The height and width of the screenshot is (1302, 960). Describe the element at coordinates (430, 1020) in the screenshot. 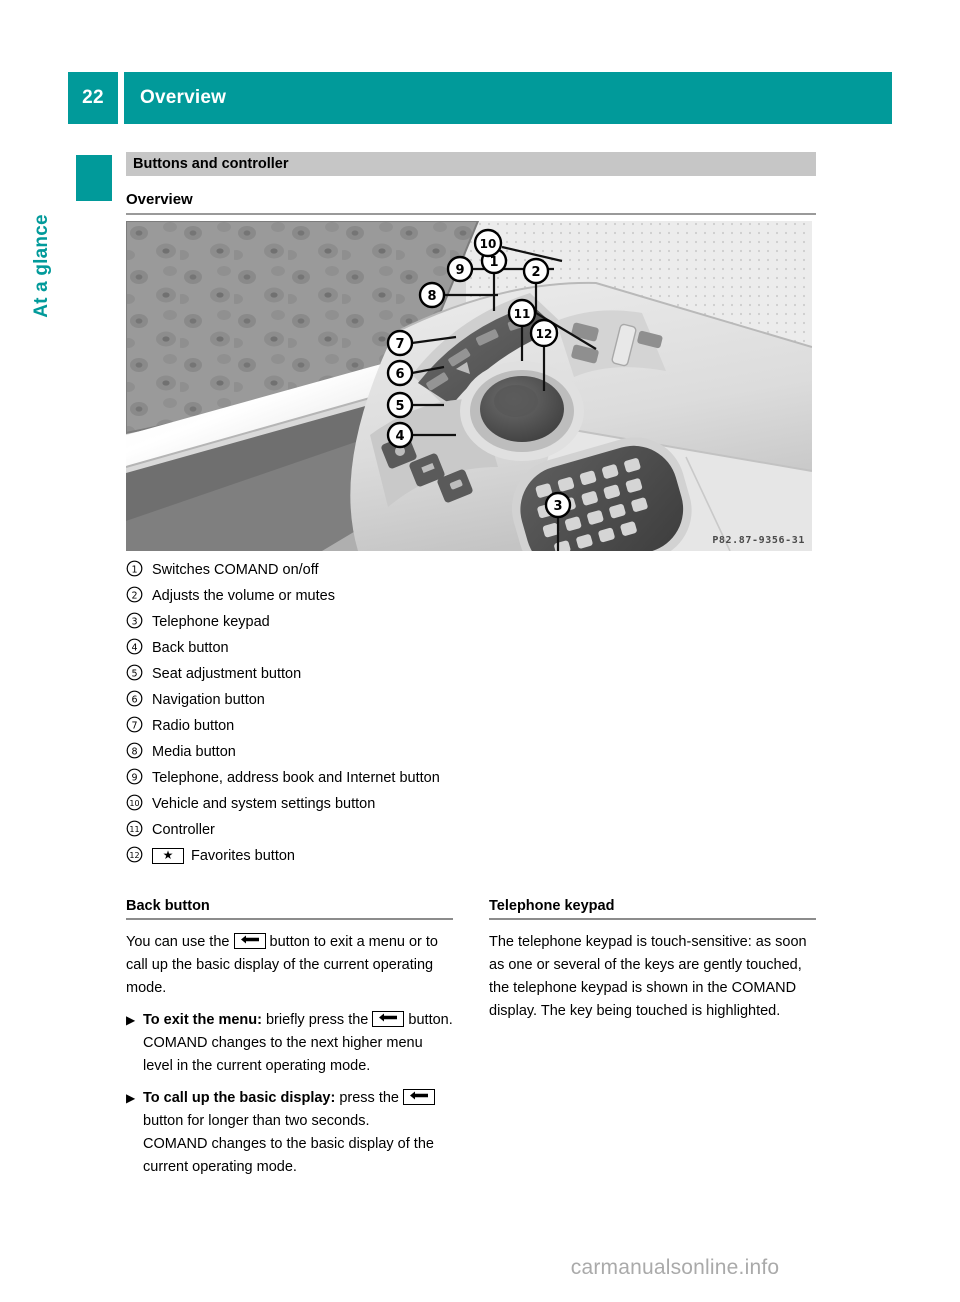

I see `step-exit-menu-after-key: button.` at that location.